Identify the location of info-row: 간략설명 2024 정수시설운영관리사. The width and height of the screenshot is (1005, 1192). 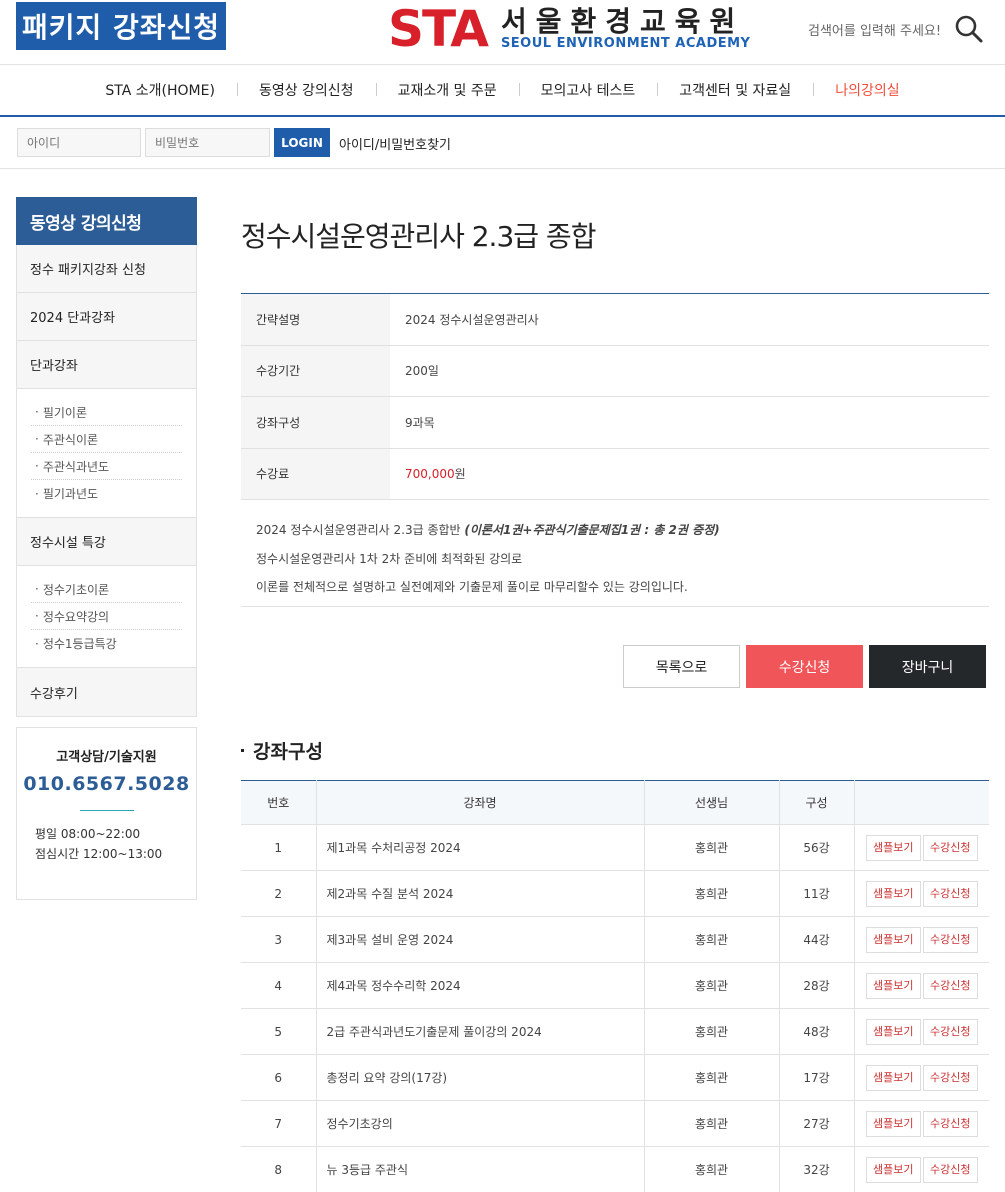
(615, 320).